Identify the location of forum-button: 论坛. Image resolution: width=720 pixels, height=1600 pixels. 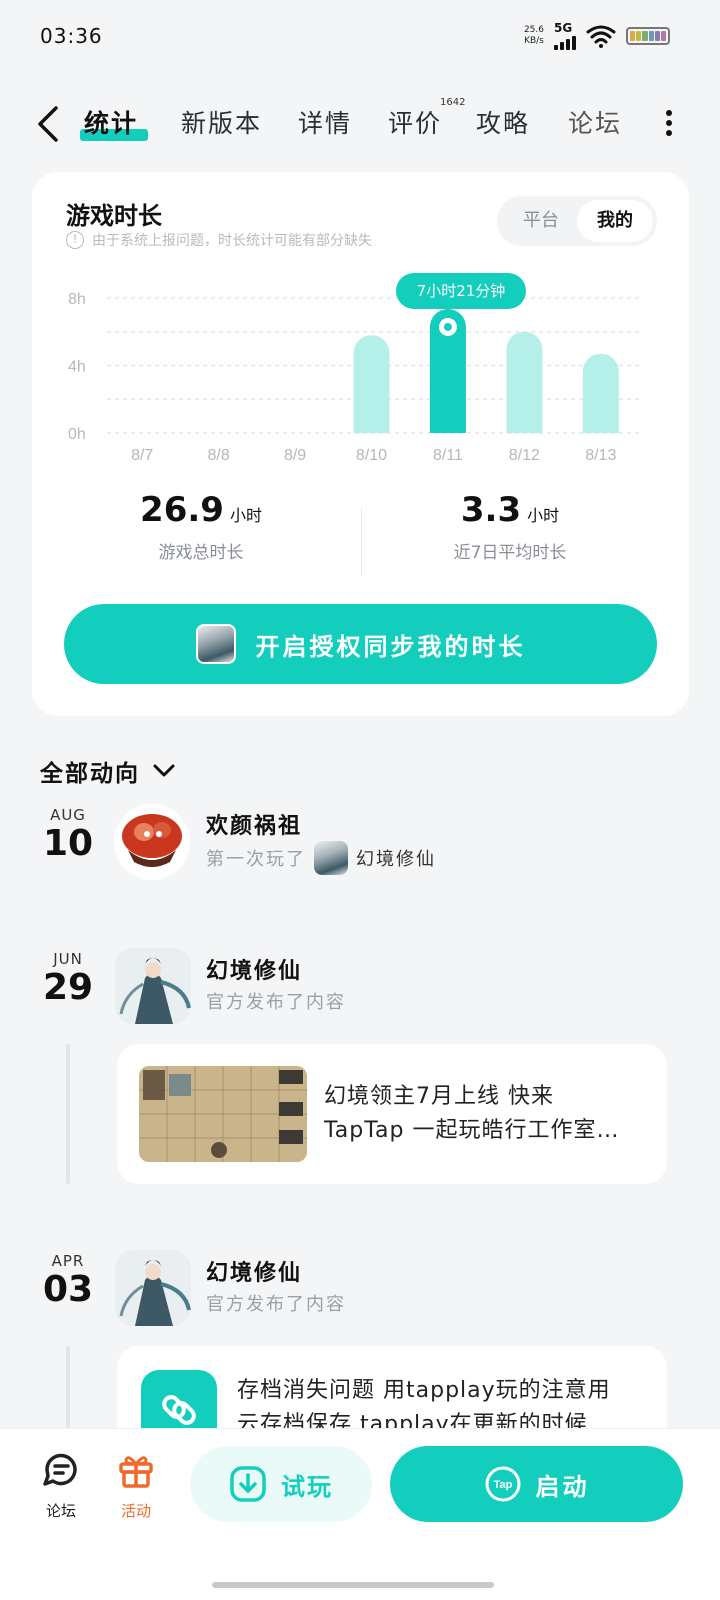
(61, 1485).